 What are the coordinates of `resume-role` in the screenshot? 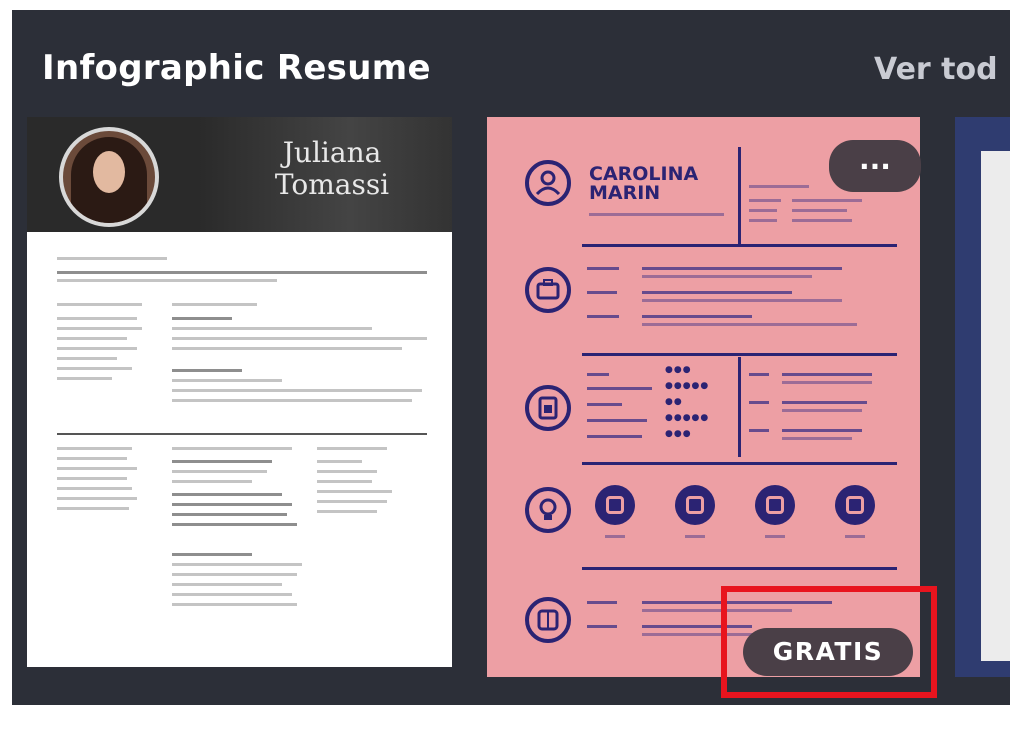 It's located at (274, 212).